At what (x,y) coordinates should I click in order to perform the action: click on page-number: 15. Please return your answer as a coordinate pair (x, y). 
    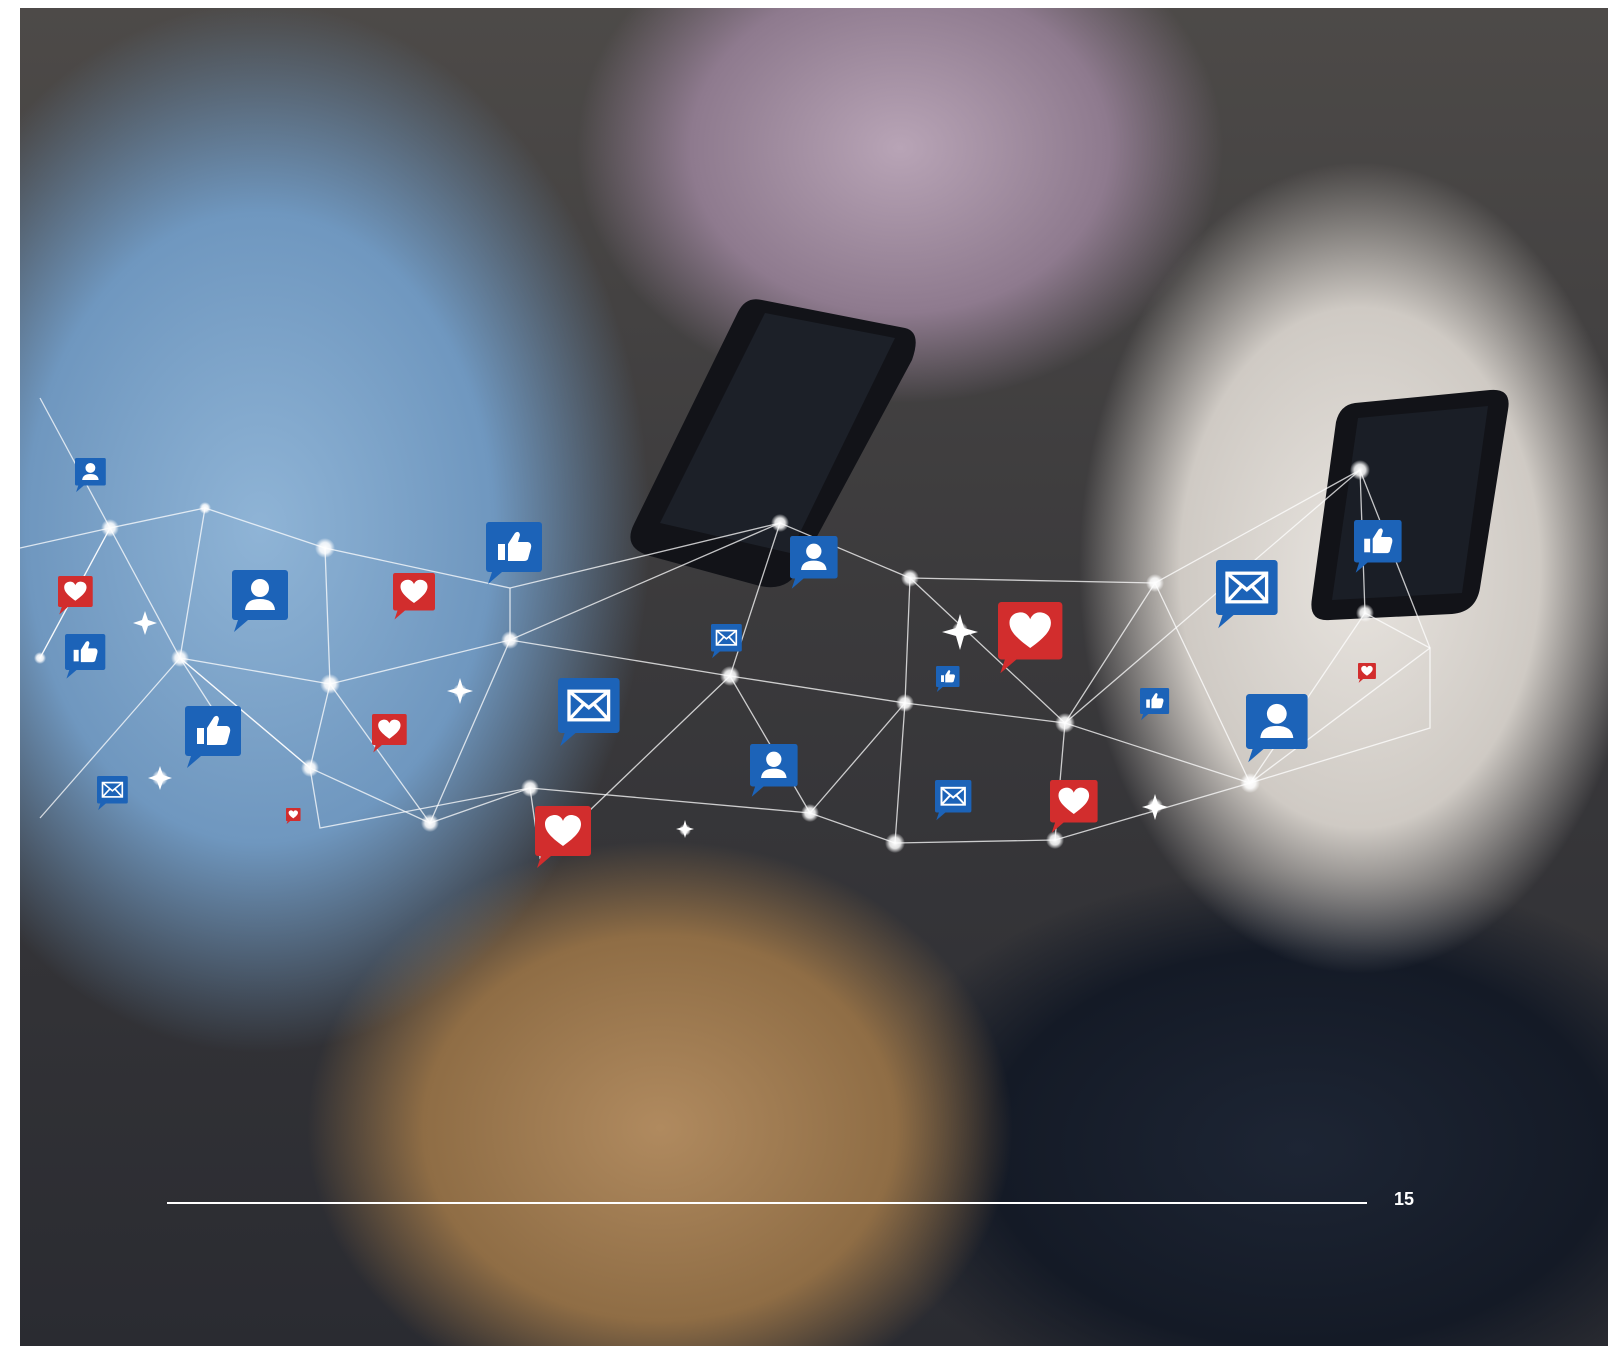
    Looking at the image, I should click on (1404, 1199).